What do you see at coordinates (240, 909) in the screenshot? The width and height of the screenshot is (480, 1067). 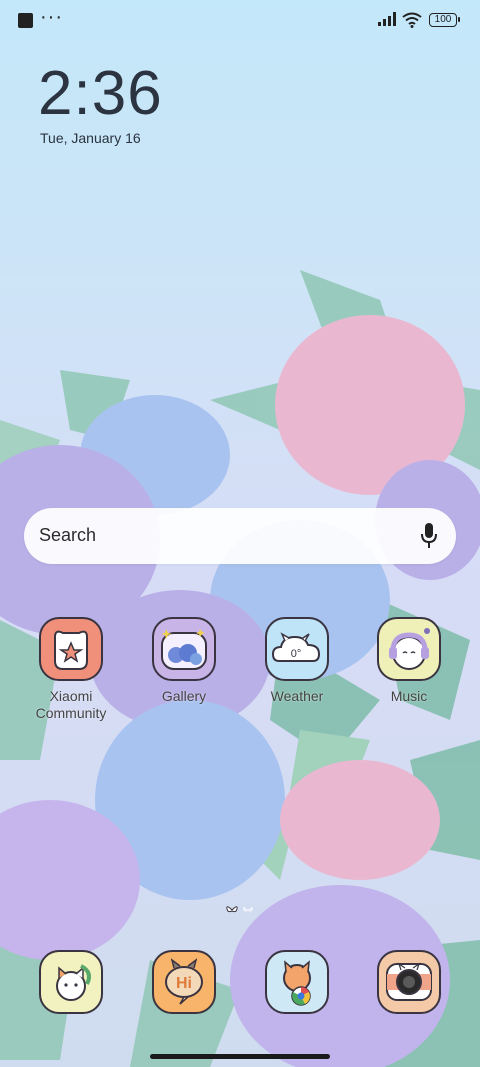 I see `page-indicator` at bounding box center [240, 909].